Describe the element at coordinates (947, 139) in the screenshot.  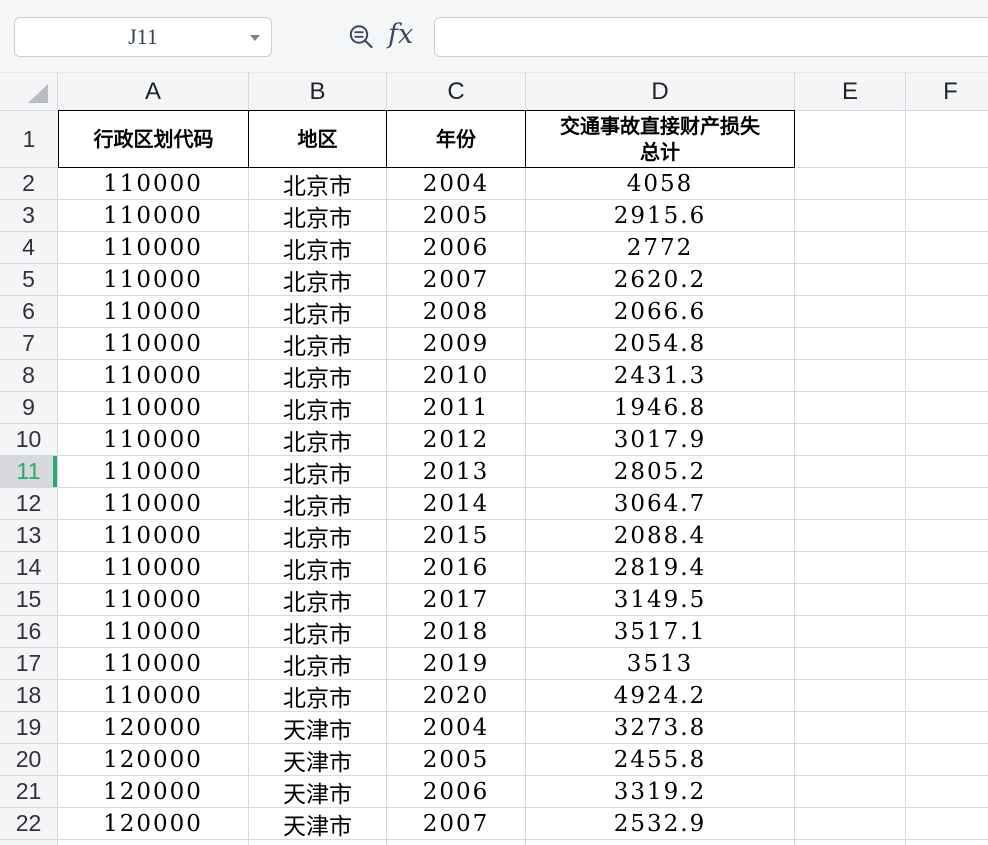
I see `cell-F1` at that location.